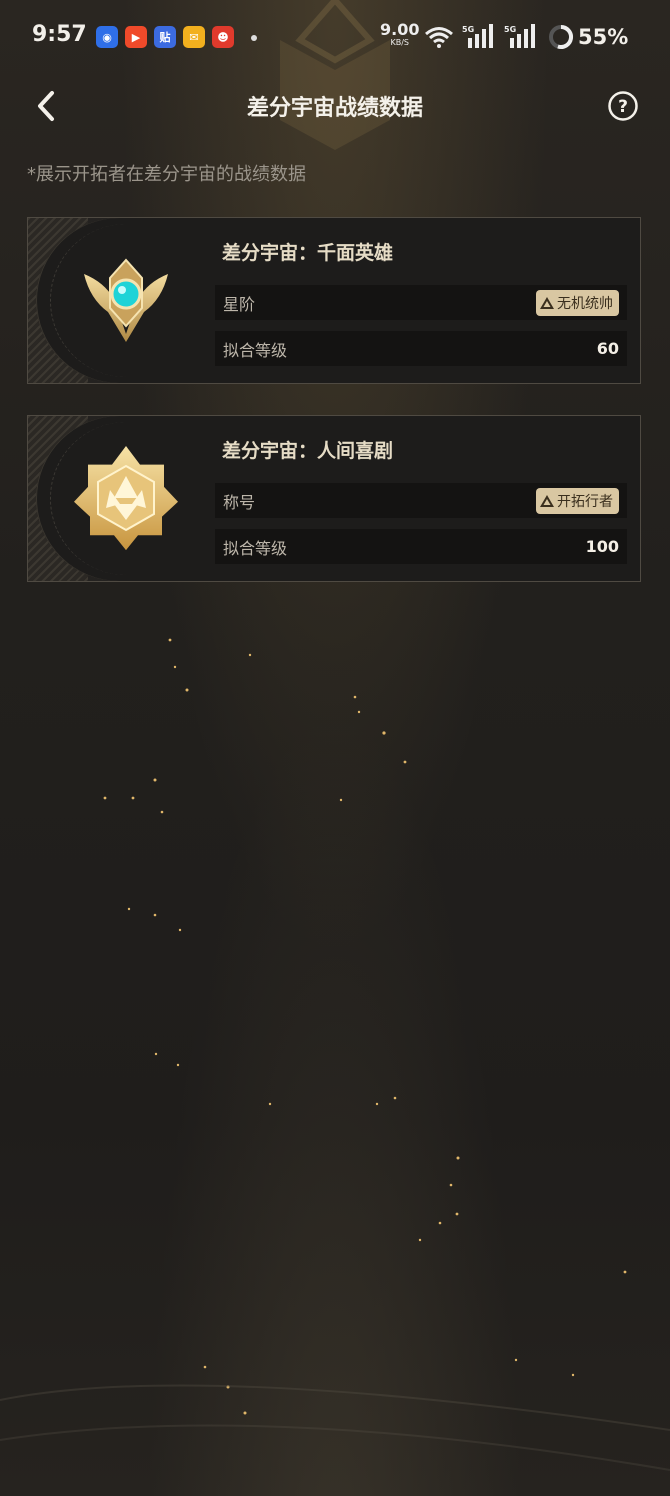 The height and width of the screenshot is (1496, 670). What do you see at coordinates (59, 34) in the screenshot?
I see `status-time: 9:57` at bounding box center [59, 34].